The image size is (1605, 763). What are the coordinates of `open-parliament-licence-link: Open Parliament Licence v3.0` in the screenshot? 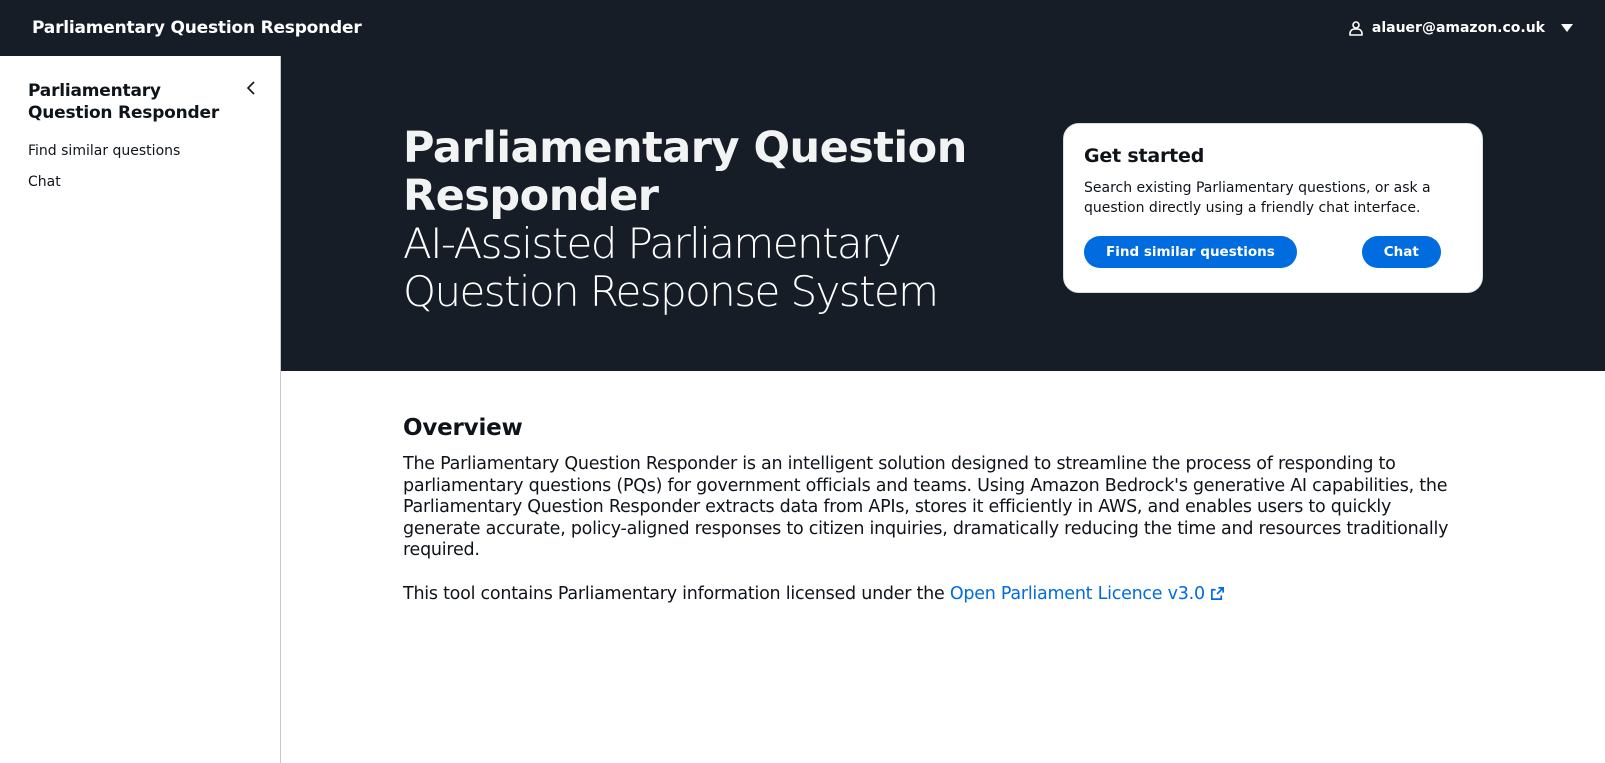 It's located at (1087, 594).